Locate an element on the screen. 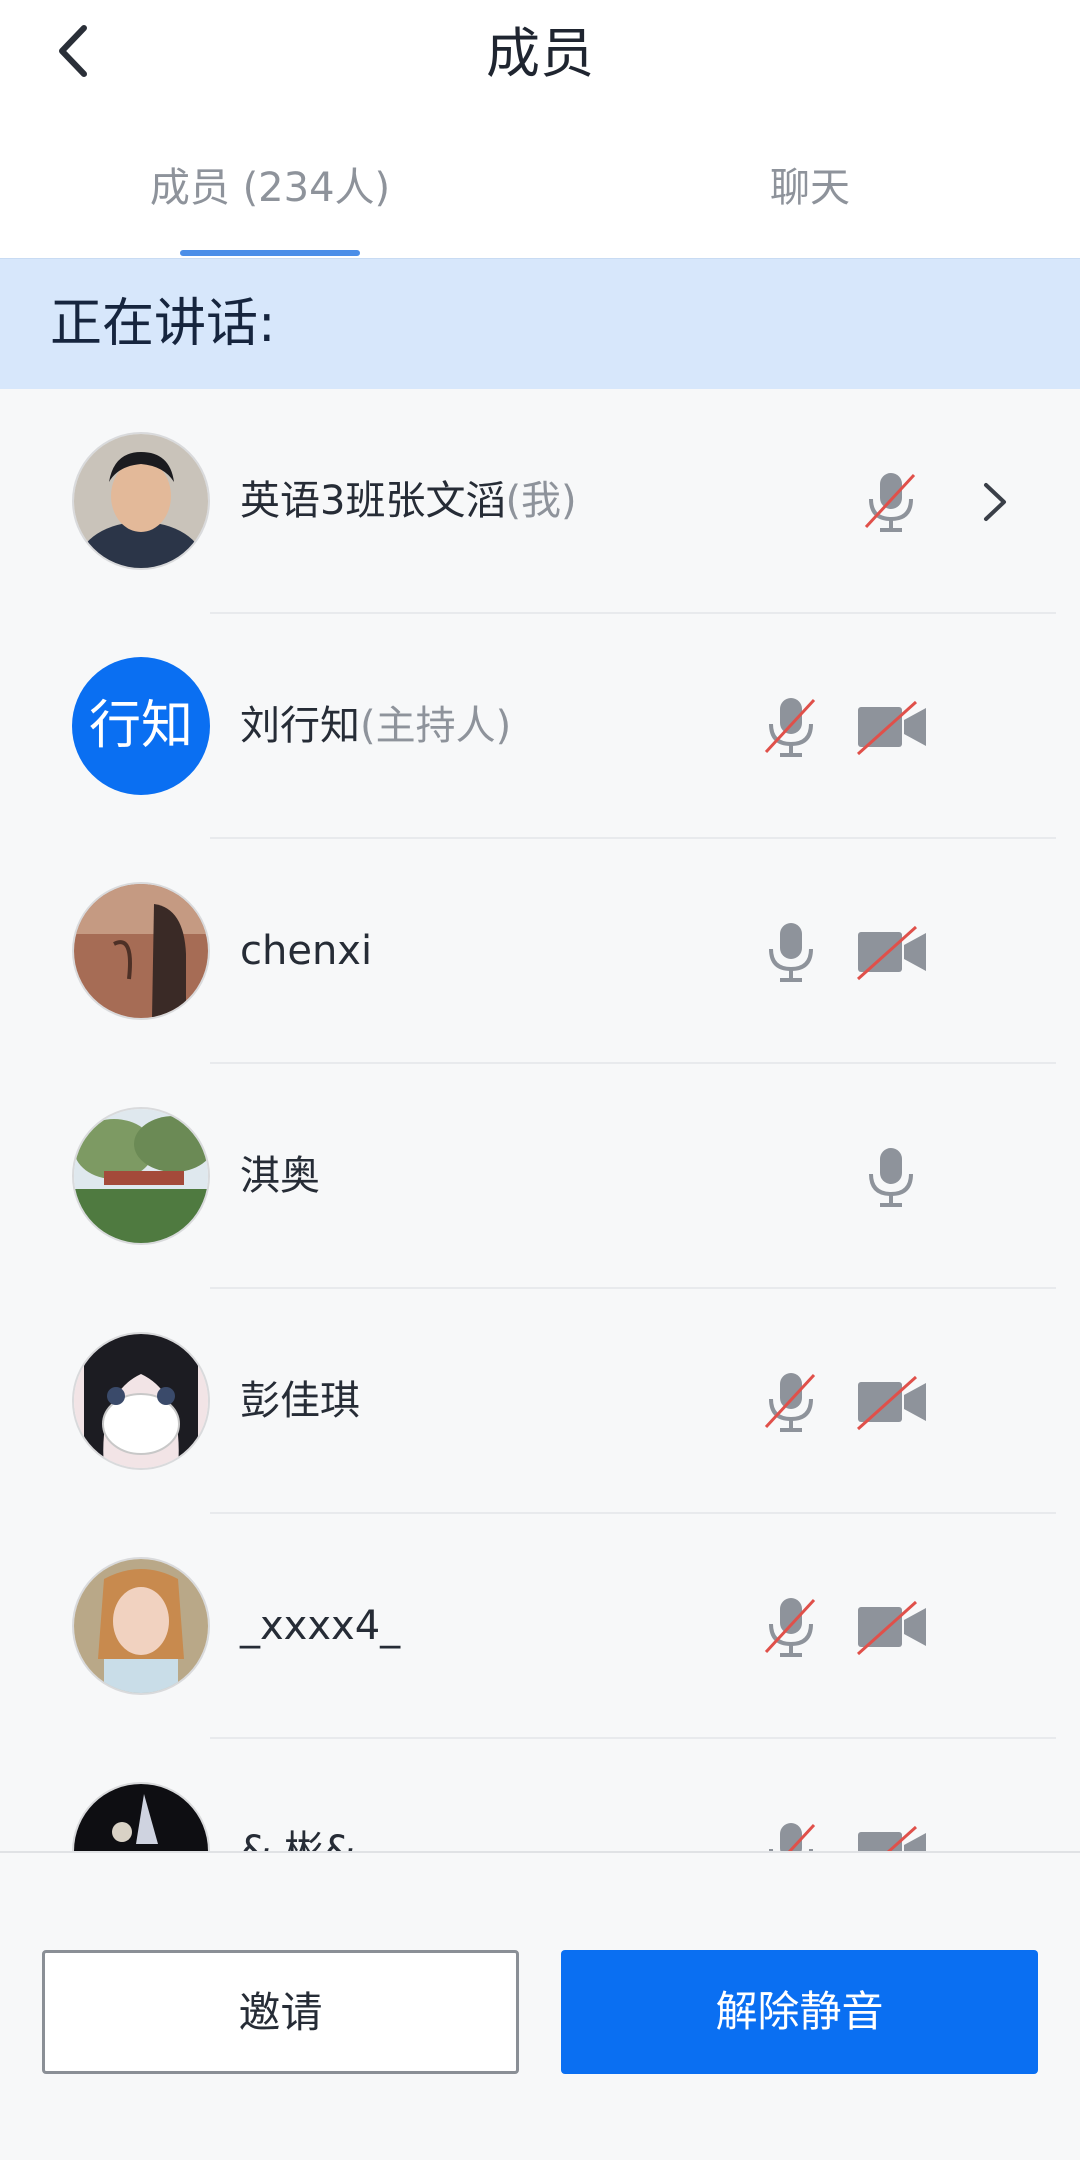 The image size is (1080, 2160). member-row: 彭佳琪 is located at coordinates (540, 1401).